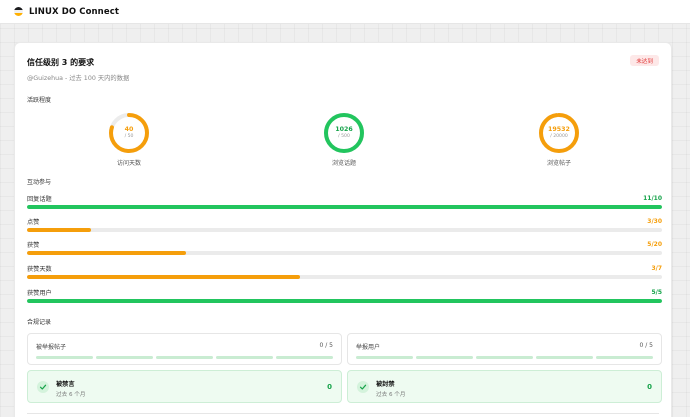 This screenshot has height=417, width=690. What do you see at coordinates (18, 11) in the screenshot?
I see `linuxdo-logo-icon` at bounding box center [18, 11].